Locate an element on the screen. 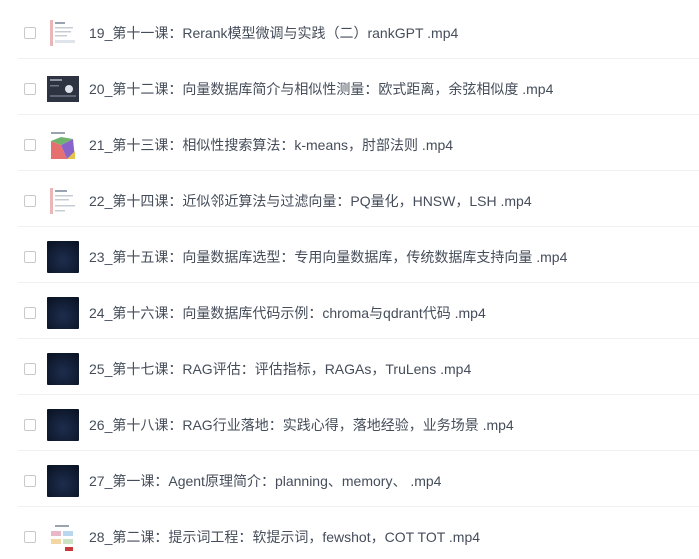 This screenshot has width=699, height=559. file-row: 23_第十五课：向量数据库选型：专用向量数据库，传统数据库支持向量 .mp4 is located at coordinates (349, 255).